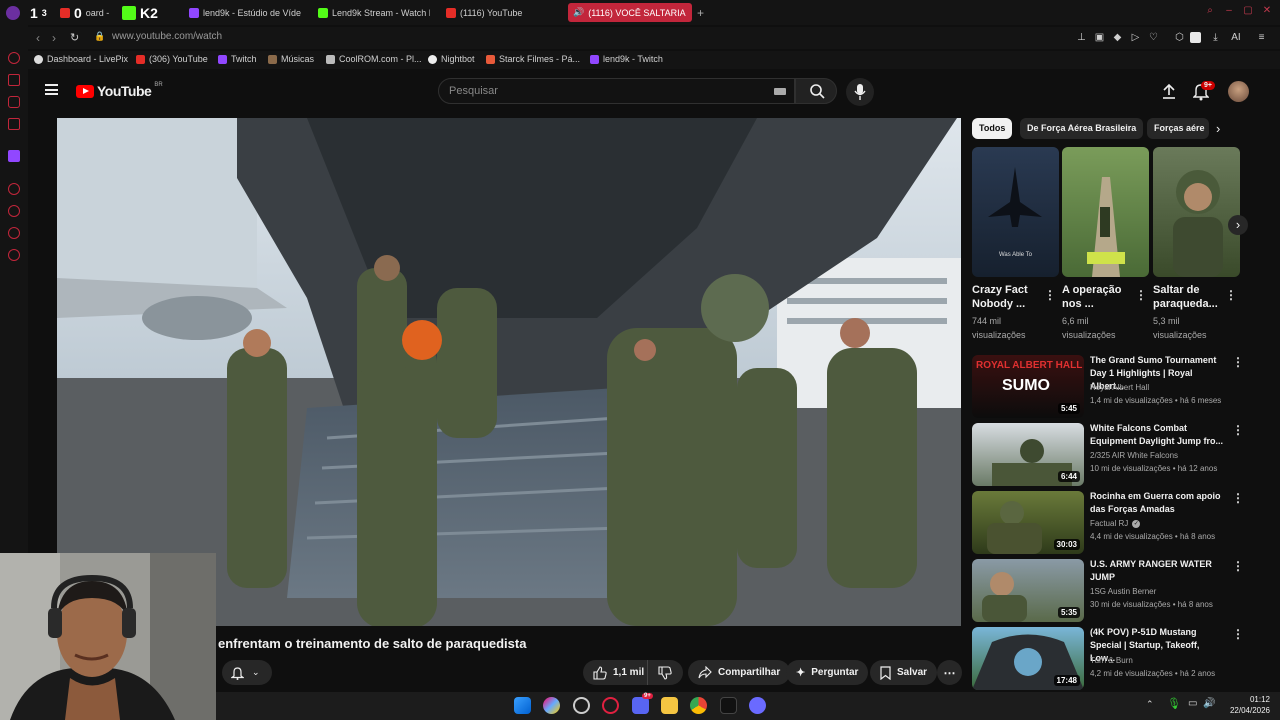 This screenshot has height=720, width=1280. Describe the element at coordinates (38, 12) in the screenshot. I see `tab-1: 13` at that location.